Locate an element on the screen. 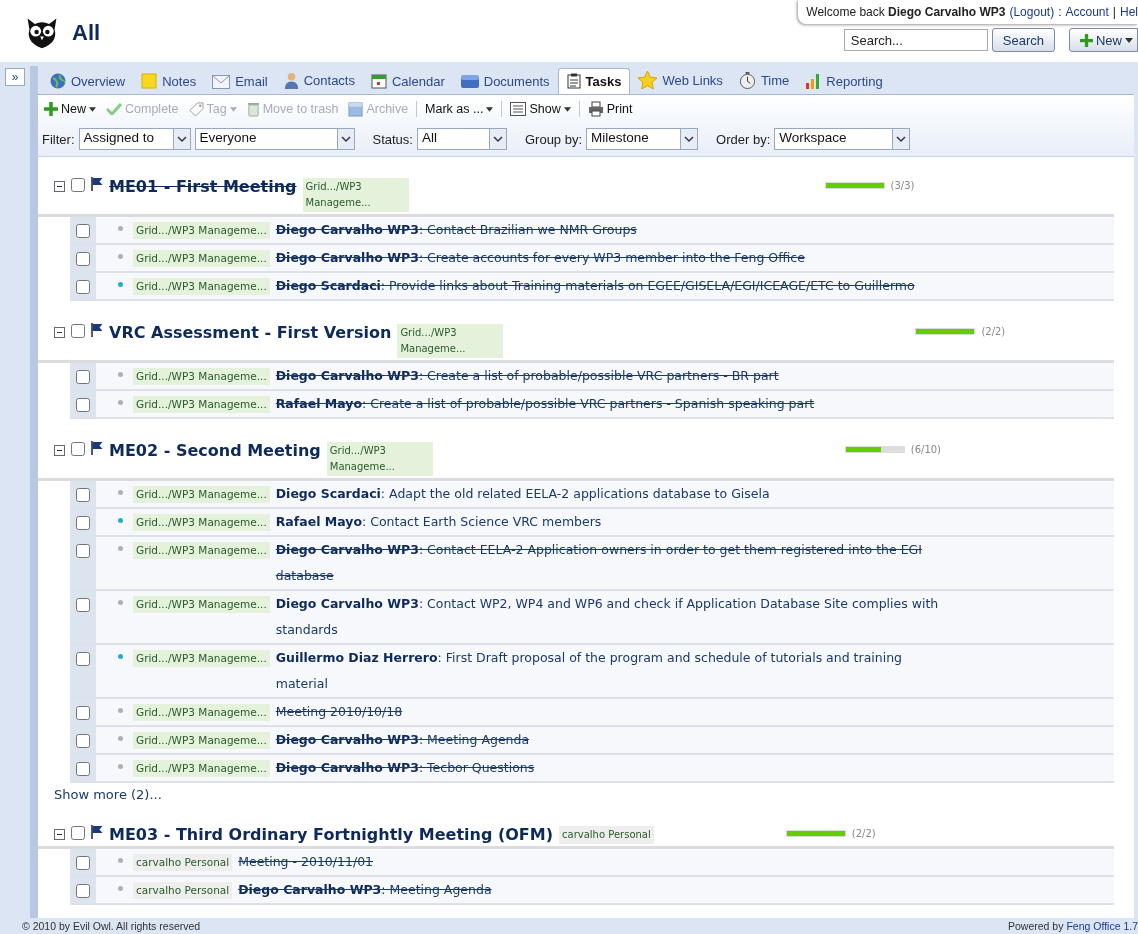  task-title: Meeting - 2010/11/01 is located at coordinates (591, 862).